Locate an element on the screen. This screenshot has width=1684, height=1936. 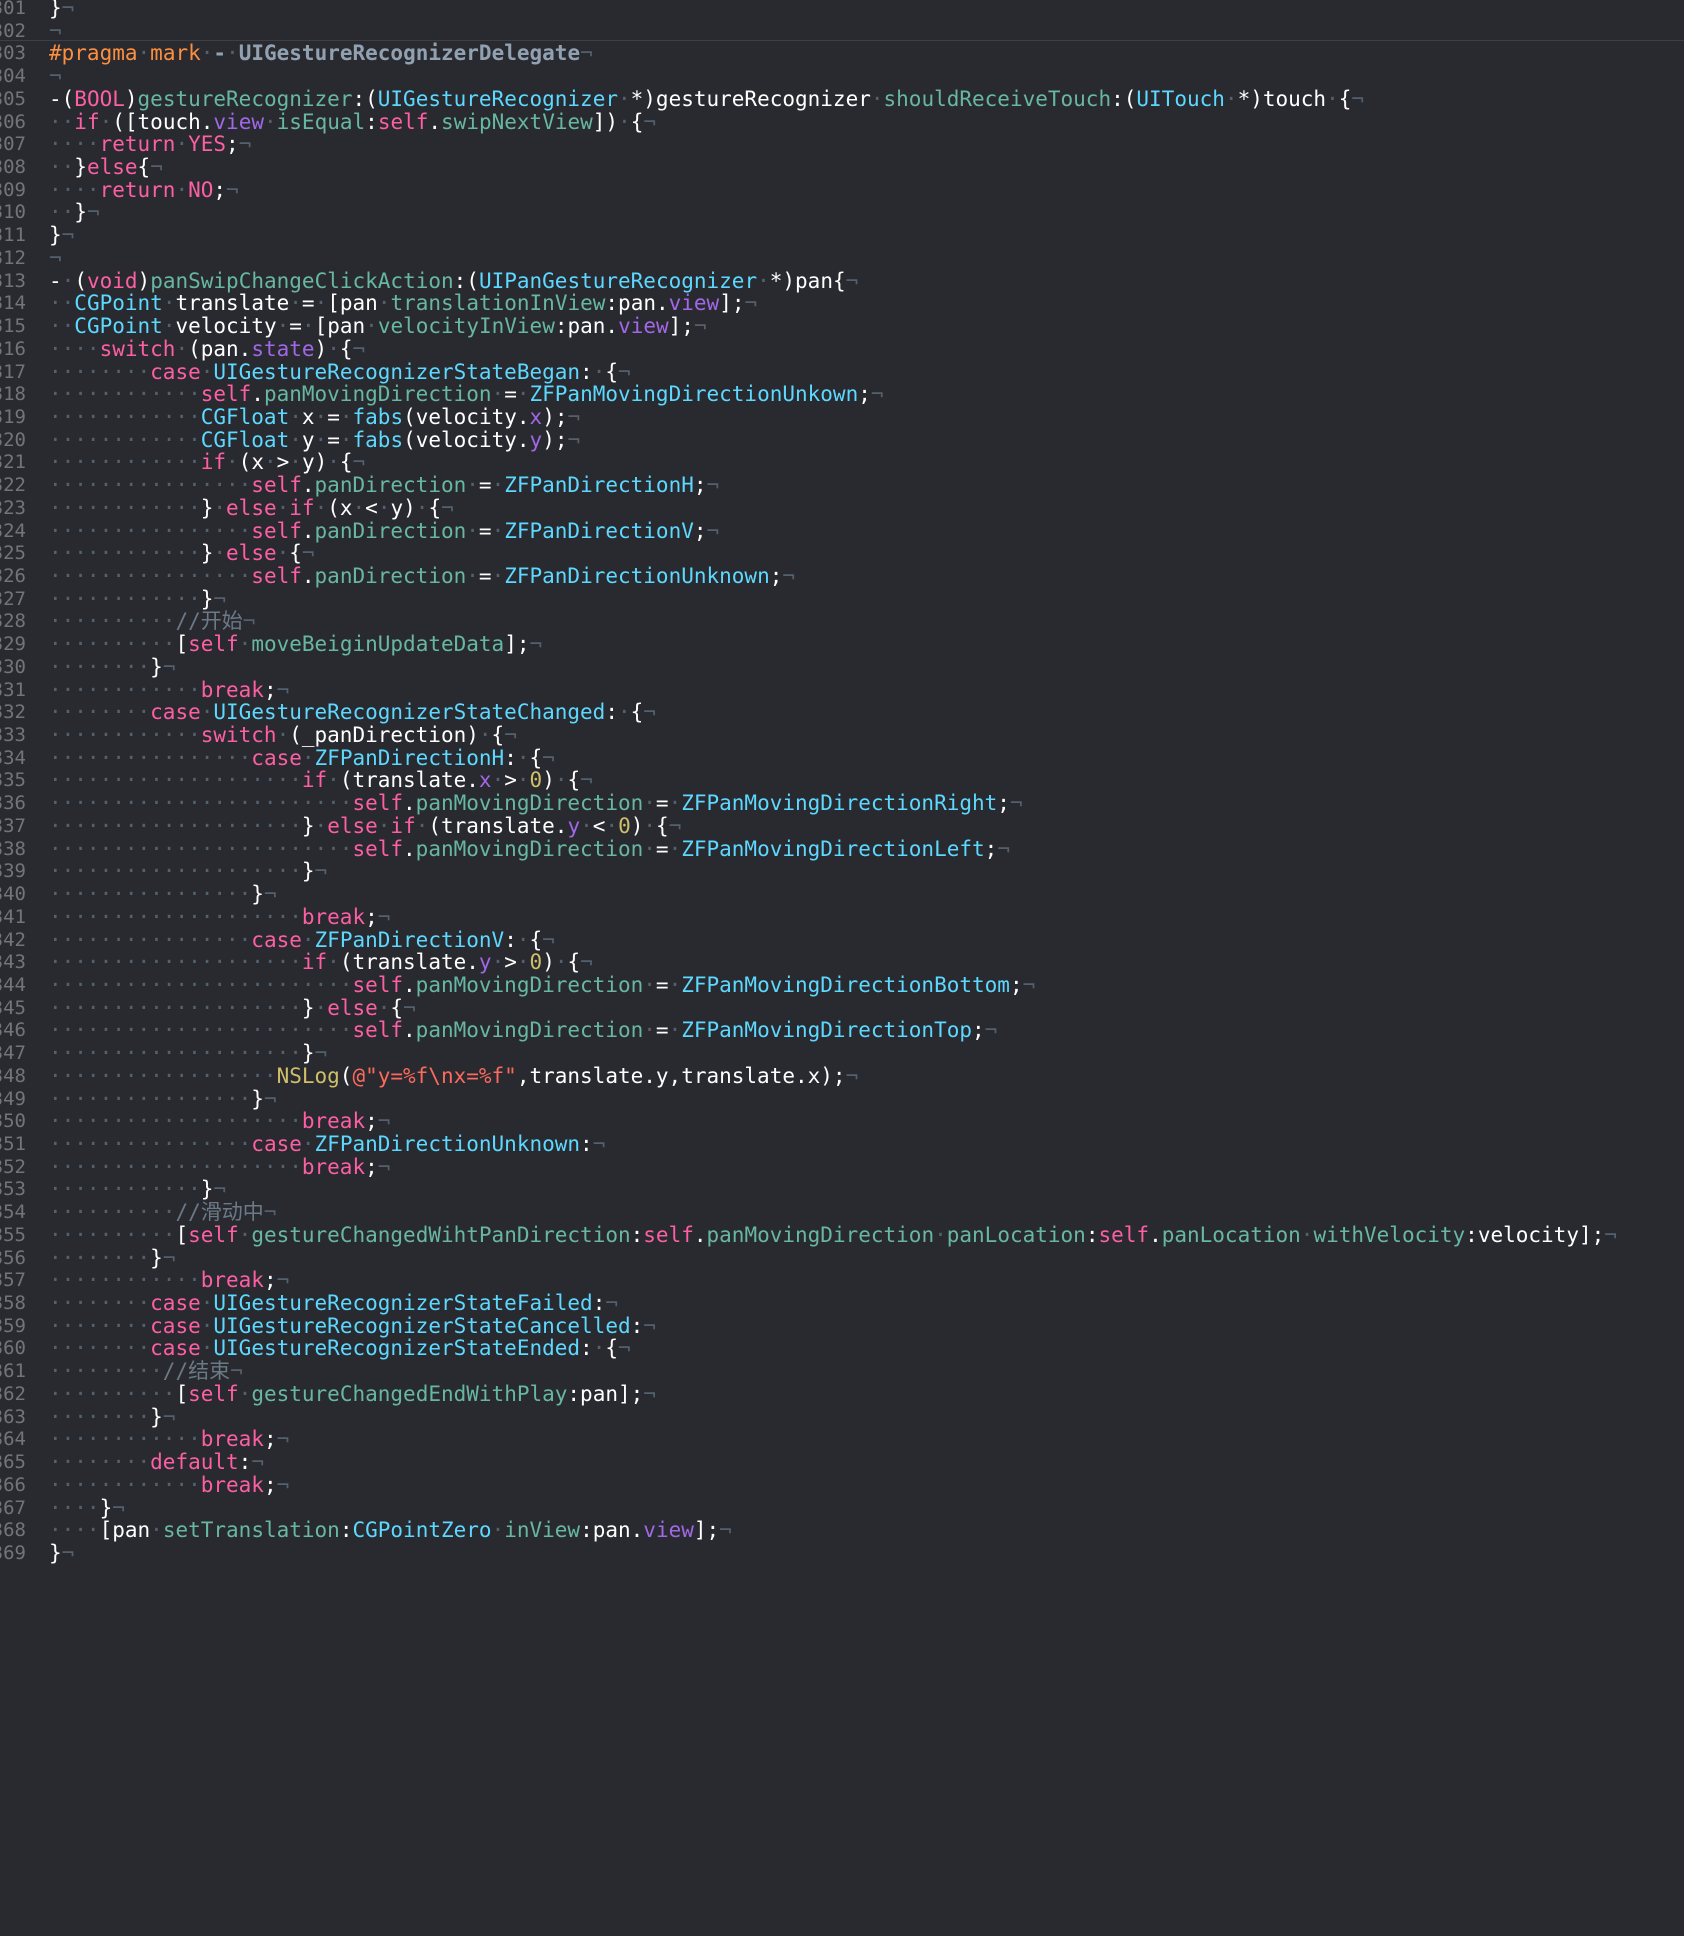
code-token: } is located at coordinates (55, 1552).